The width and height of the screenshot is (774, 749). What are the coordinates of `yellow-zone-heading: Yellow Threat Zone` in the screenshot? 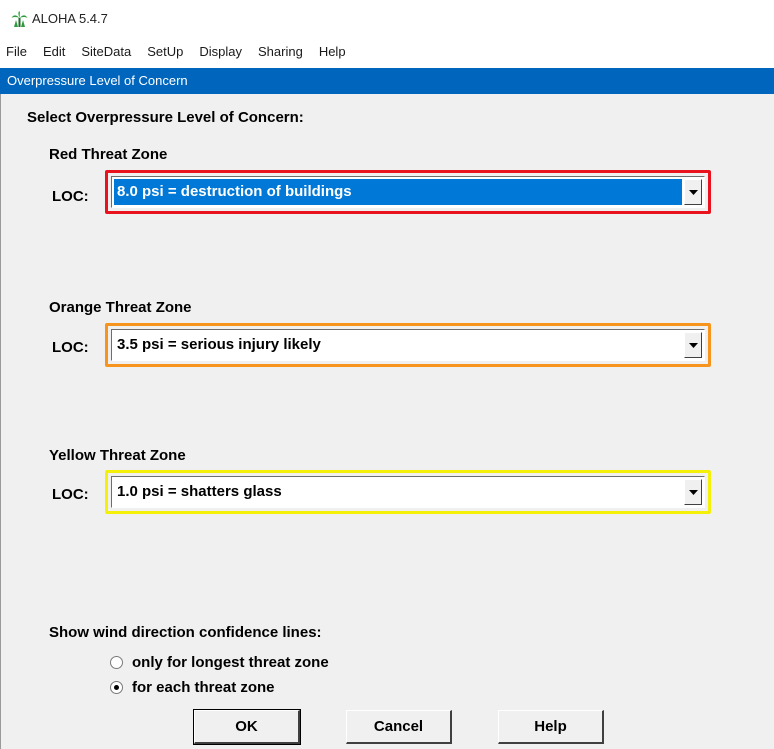 It's located at (117, 455).